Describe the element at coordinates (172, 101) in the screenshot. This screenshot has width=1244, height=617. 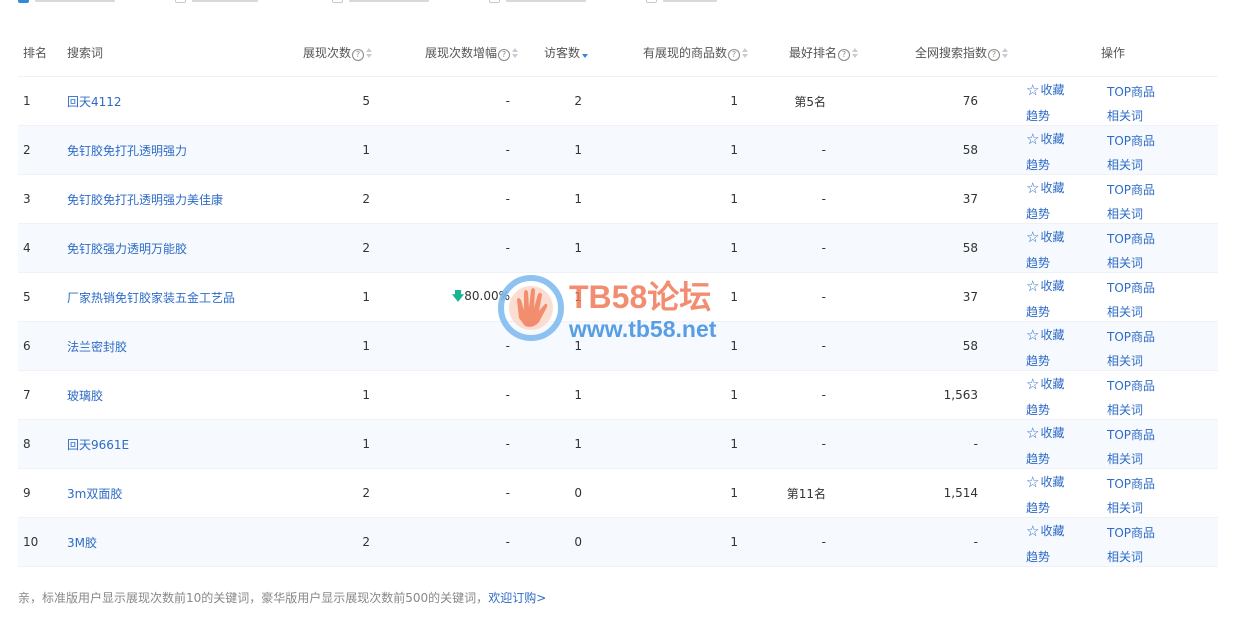
I see `cell-keyword: 回天4112` at that location.